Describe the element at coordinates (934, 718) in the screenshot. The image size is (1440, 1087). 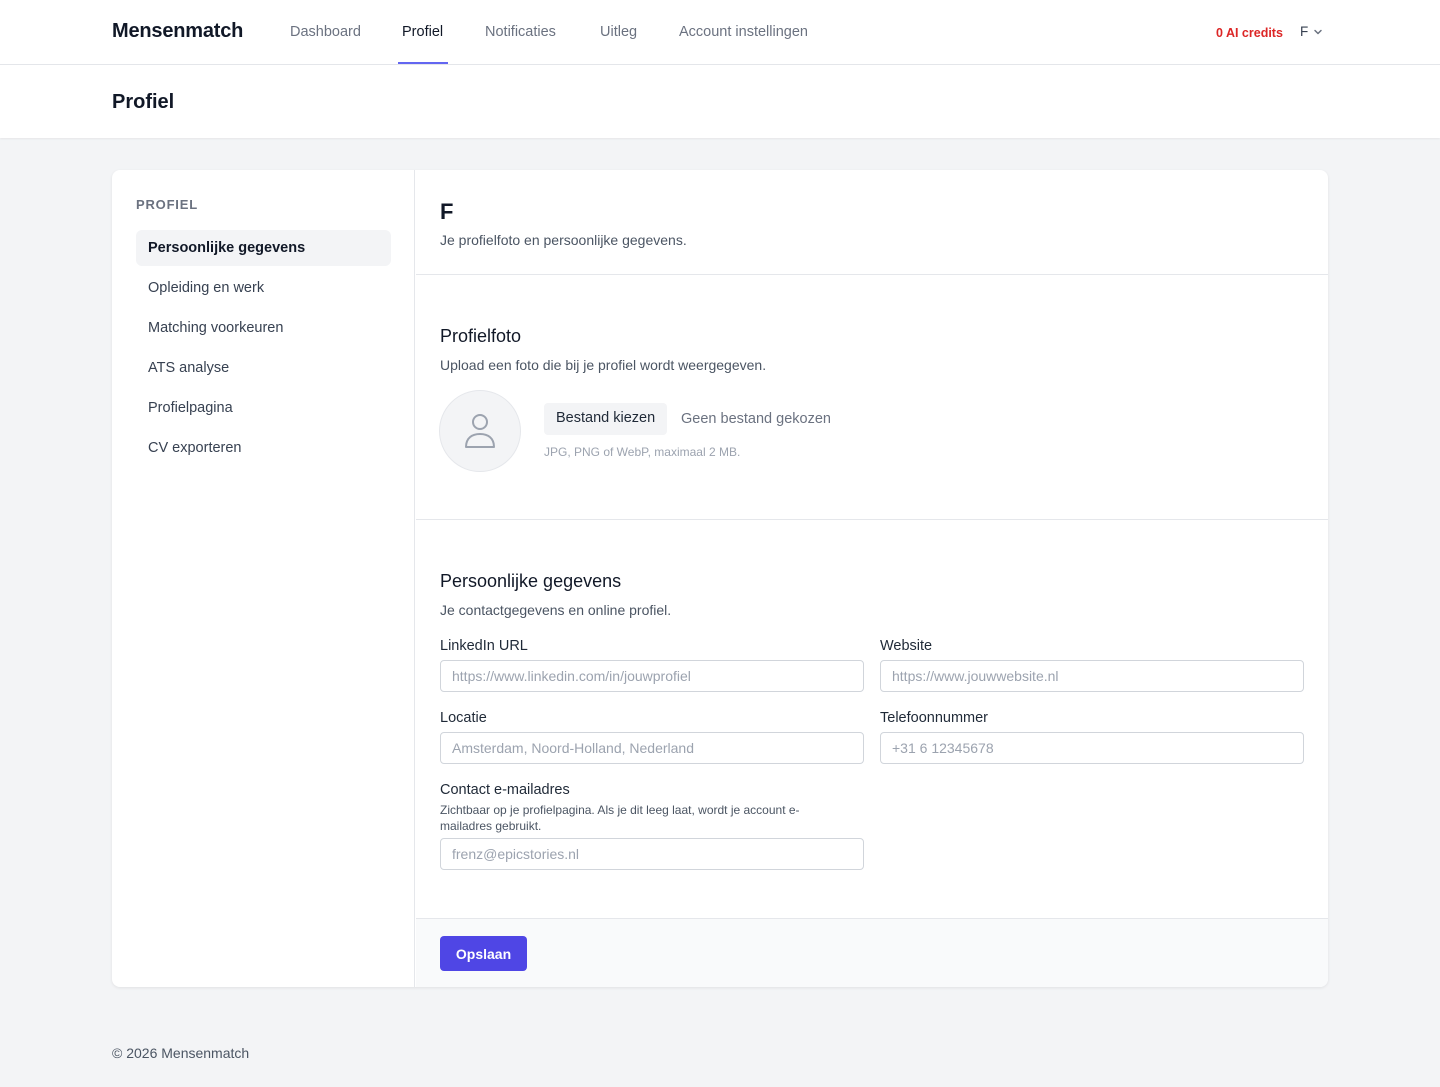
I see `phone-label: Telefoonnummer` at that location.